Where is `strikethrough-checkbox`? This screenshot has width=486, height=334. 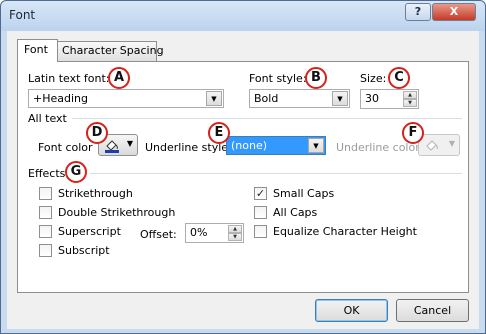 strikethrough-checkbox is located at coordinates (45, 193).